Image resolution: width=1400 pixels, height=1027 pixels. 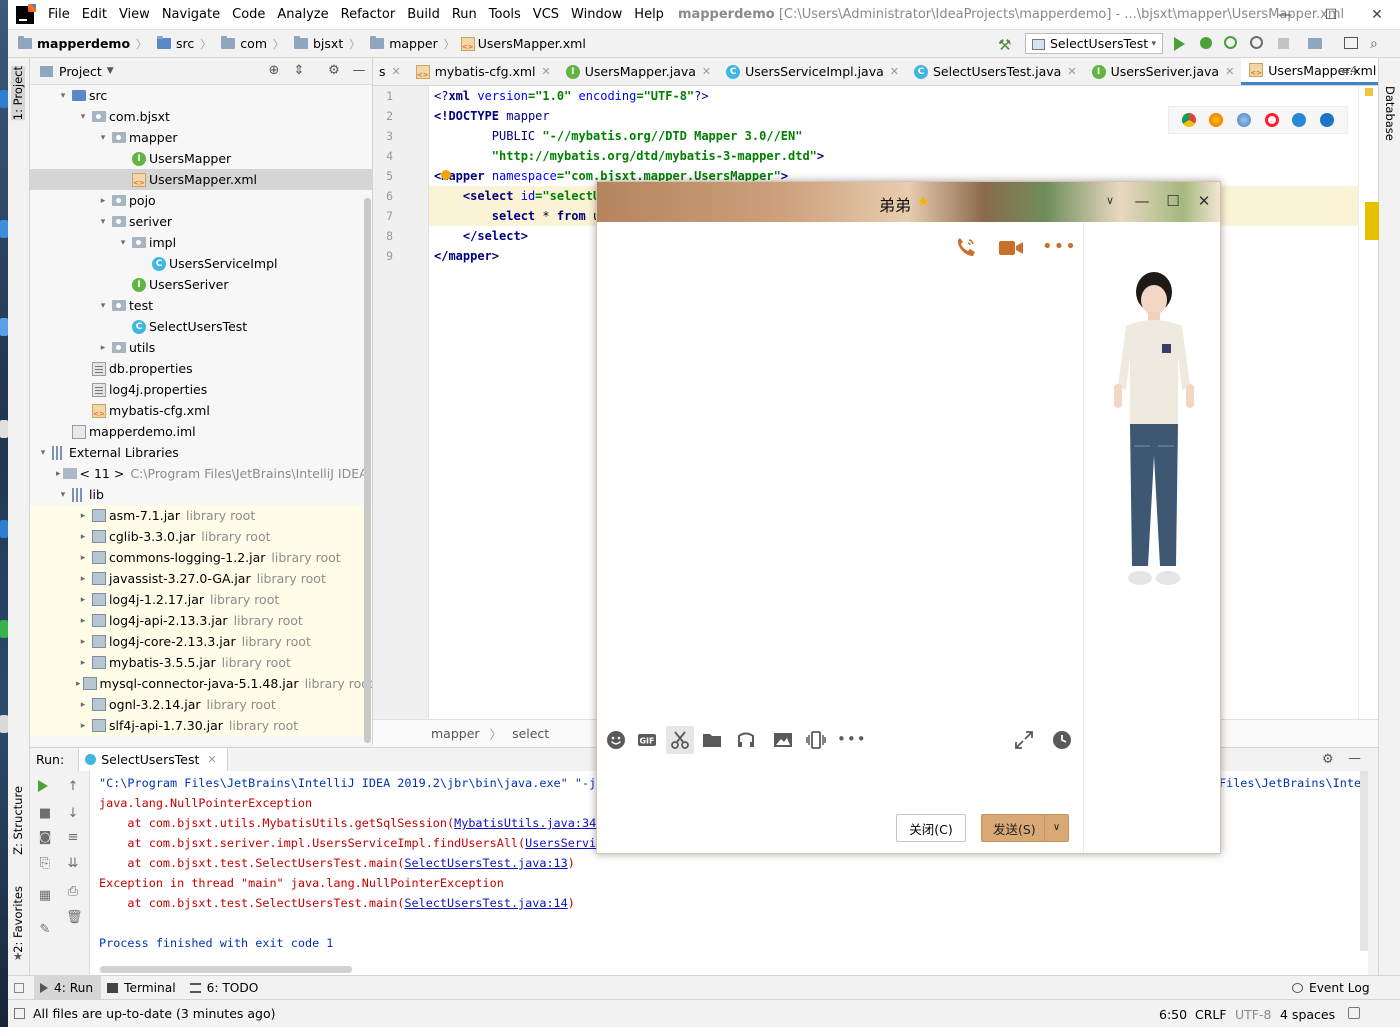 I want to click on emoji-icon, so click(x=616, y=740).